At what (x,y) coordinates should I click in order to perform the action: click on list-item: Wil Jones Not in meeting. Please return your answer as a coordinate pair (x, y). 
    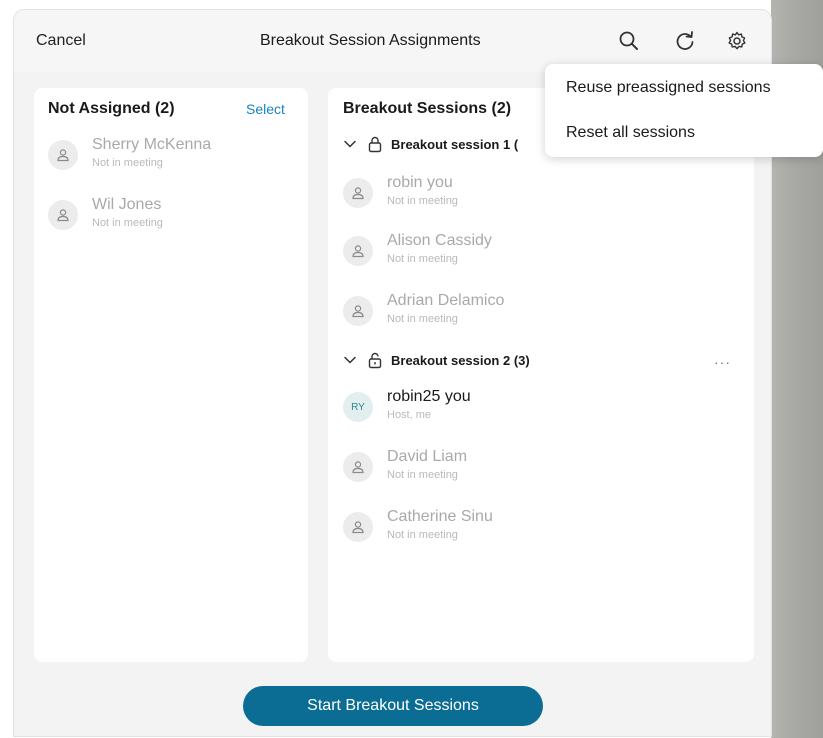
    Looking at the image, I should click on (173, 218).